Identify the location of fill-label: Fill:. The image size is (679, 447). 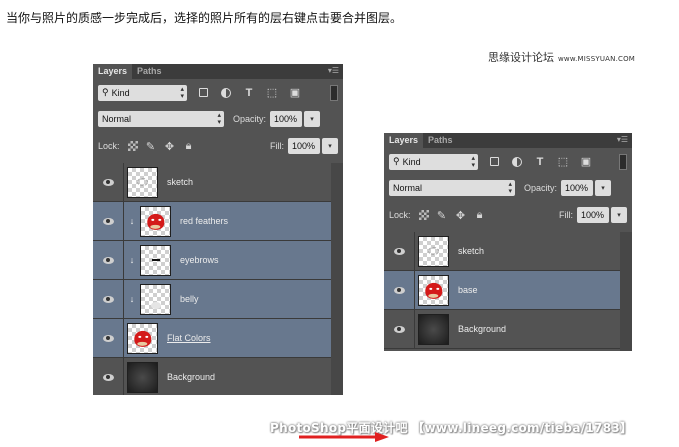
(277, 146).